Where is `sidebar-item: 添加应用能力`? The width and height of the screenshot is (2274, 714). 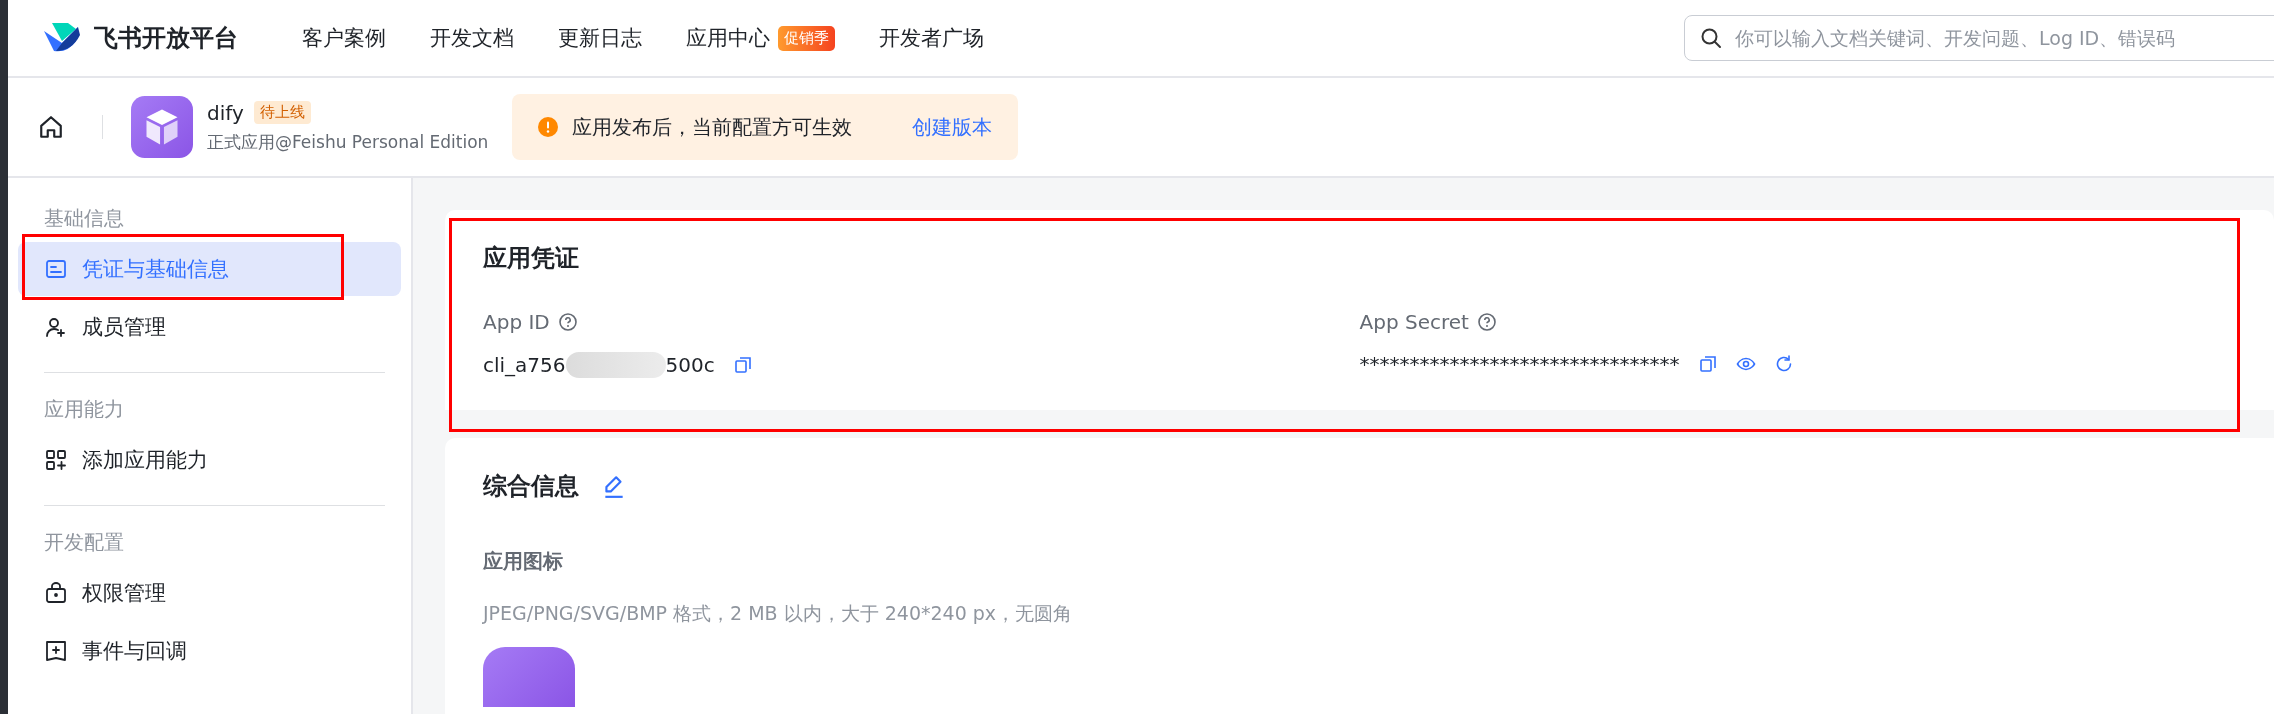
sidebar-item: 添加应用能力 is located at coordinates (209, 460).